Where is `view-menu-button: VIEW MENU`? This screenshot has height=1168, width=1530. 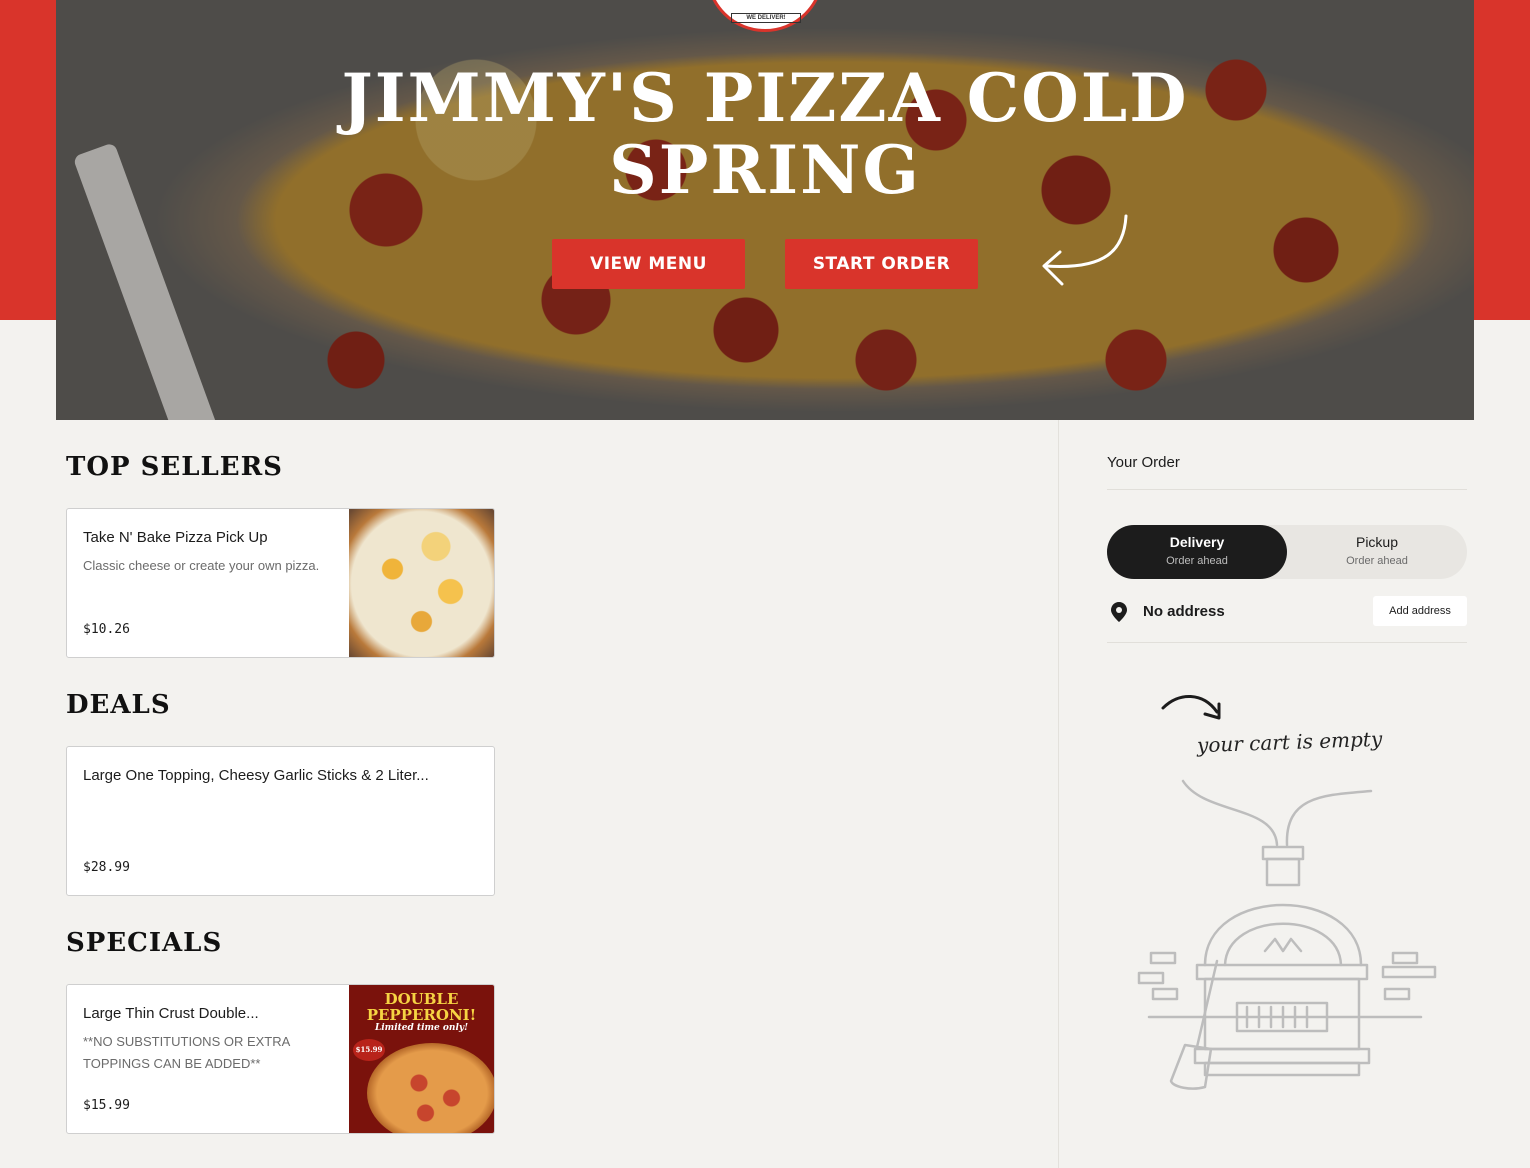 view-menu-button: VIEW MENU is located at coordinates (648, 264).